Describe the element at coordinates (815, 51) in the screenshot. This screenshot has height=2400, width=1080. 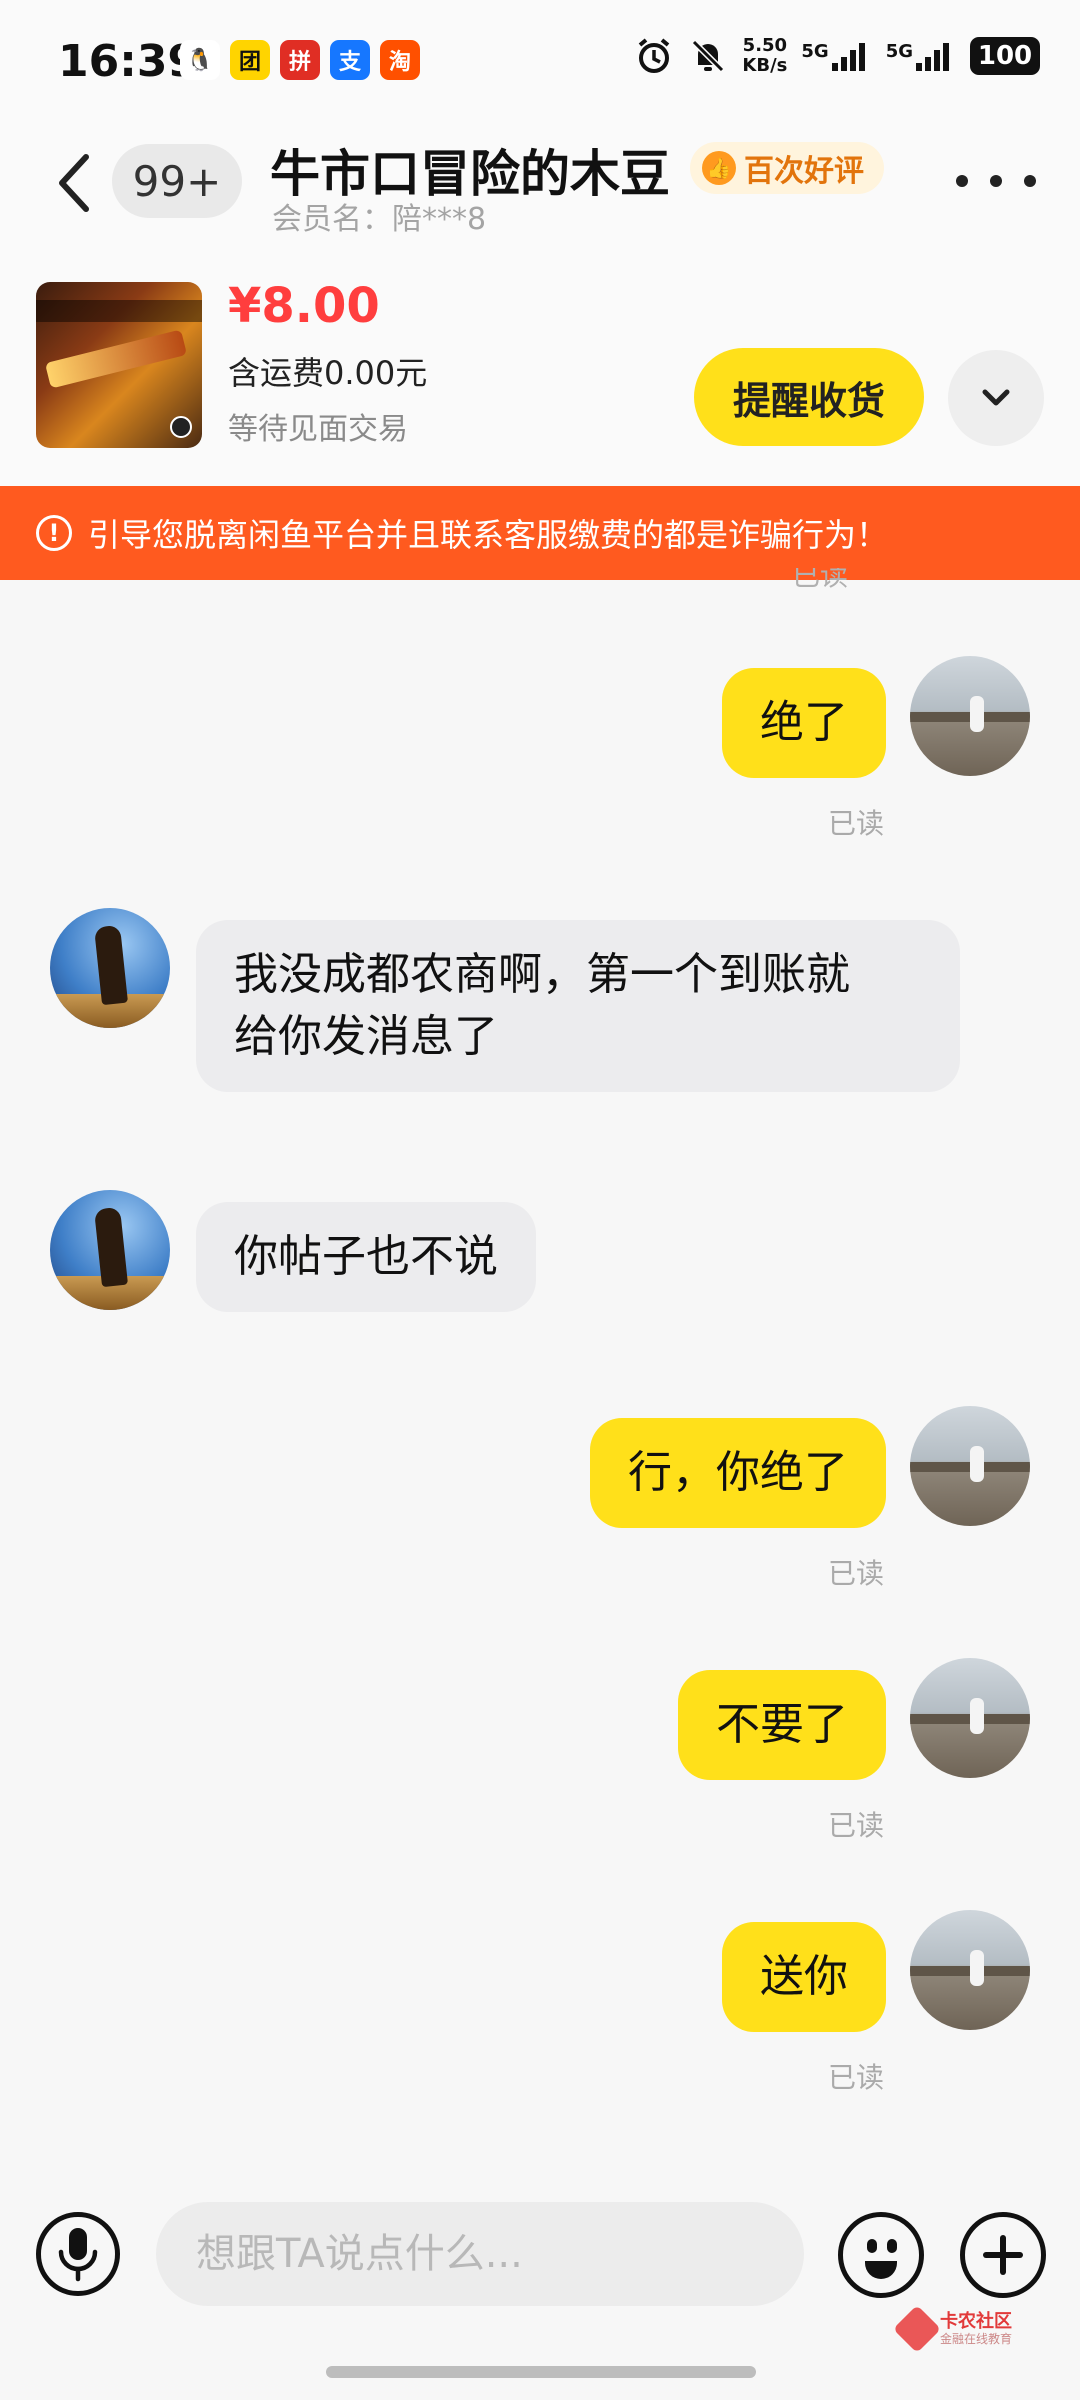
I see `net-type-1: 5G` at that location.